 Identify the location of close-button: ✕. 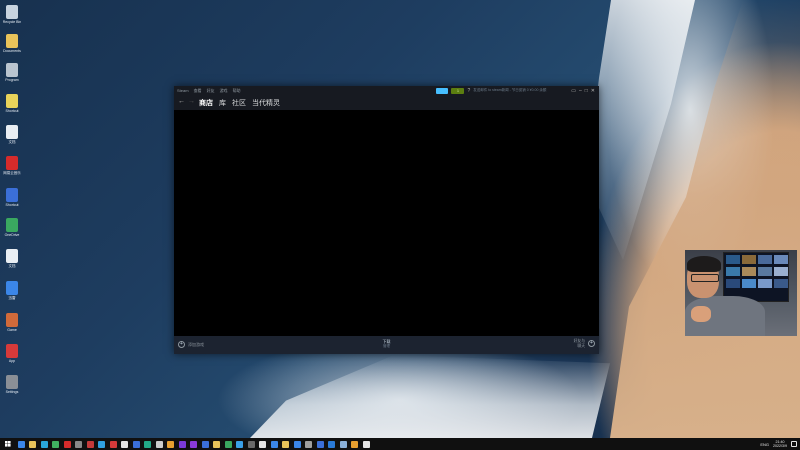
(593, 91).